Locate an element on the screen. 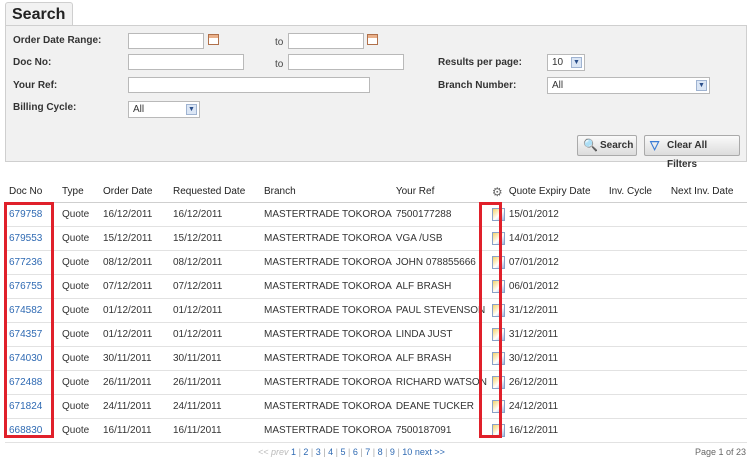  quote-expiry-cell: 31/12/2011 is located at coordinates (554, 334).